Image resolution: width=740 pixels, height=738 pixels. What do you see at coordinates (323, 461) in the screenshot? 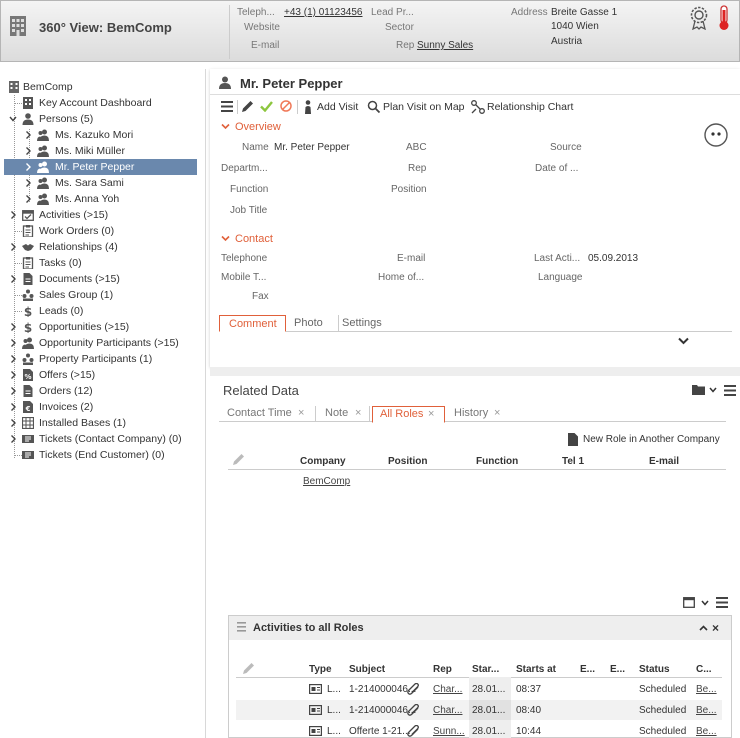
I see `column-header-company: Company` at bounding box center [323, 461].